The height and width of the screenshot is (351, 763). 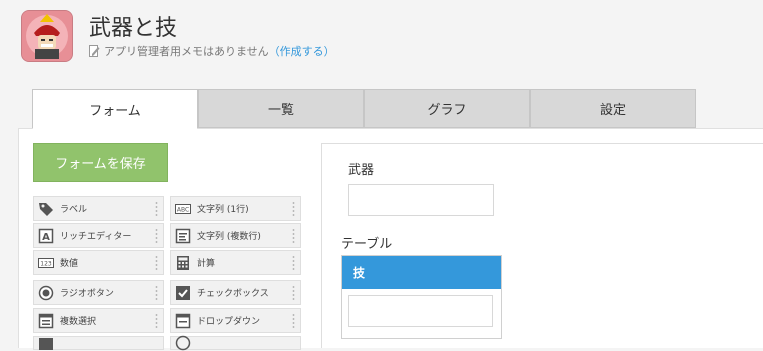 I want to click on multiline-text-icon, so click(x=183, y=236).